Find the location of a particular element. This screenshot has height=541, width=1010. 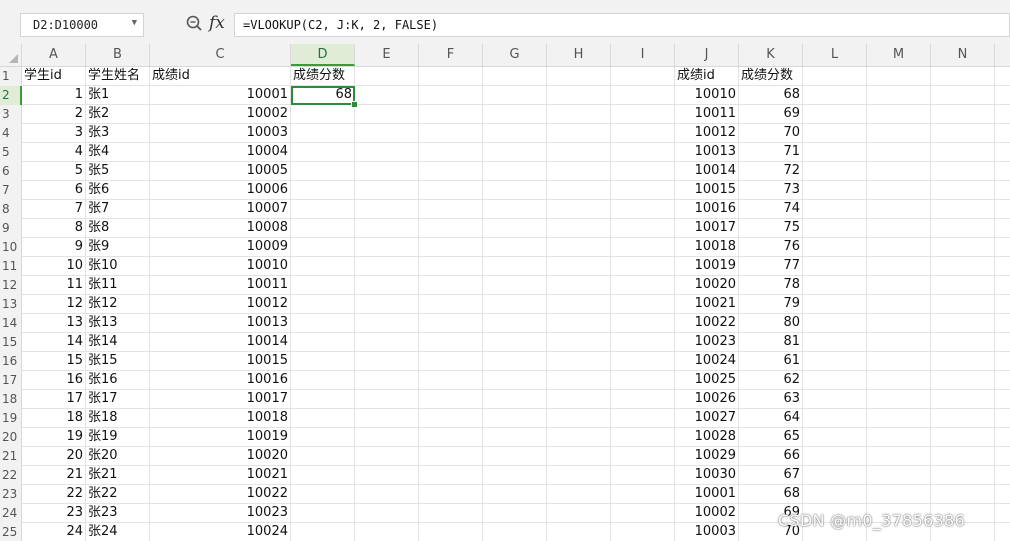

cell-student-name: 张23 is located at coordinates (118, 513).